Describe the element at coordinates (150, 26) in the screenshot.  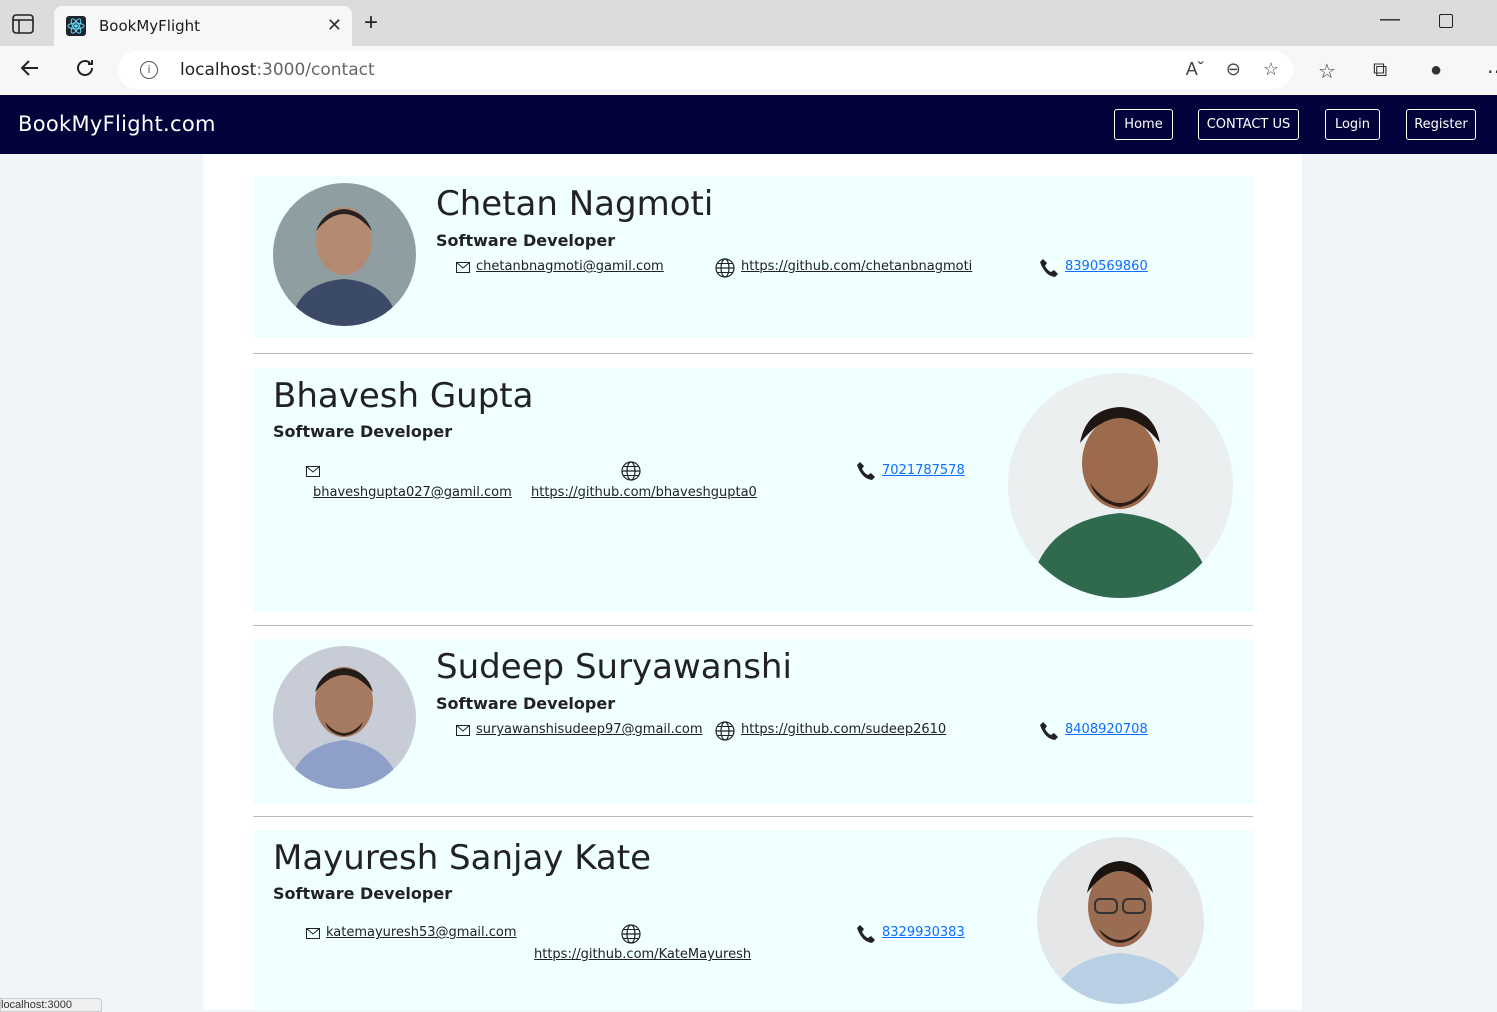
I see `tab-title: BookMyFlight` at that location.